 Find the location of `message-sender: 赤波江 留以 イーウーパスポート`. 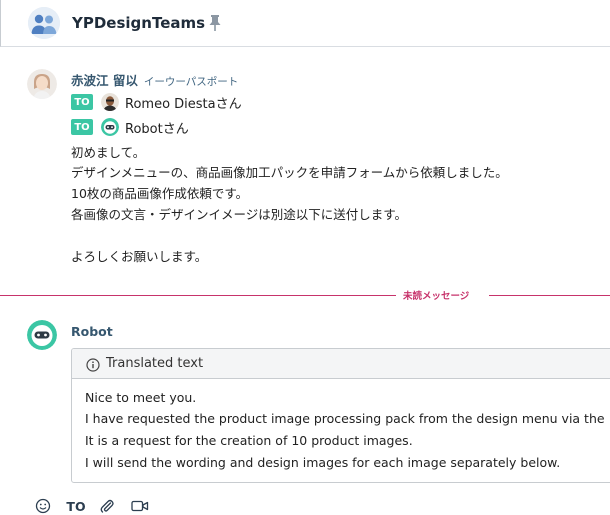

message-sender: 赤波江 留以 イーウーパスポート is located at coordinates (154, 79).